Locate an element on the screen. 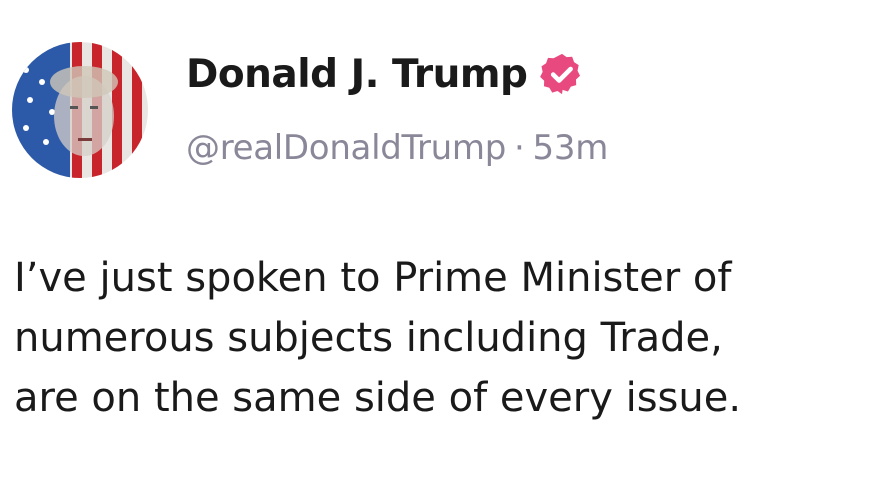 This screenshot has height=495, width=880. post-body-line: I’ve just spoken to Prime Minister of is located at coordinates (373, 278).